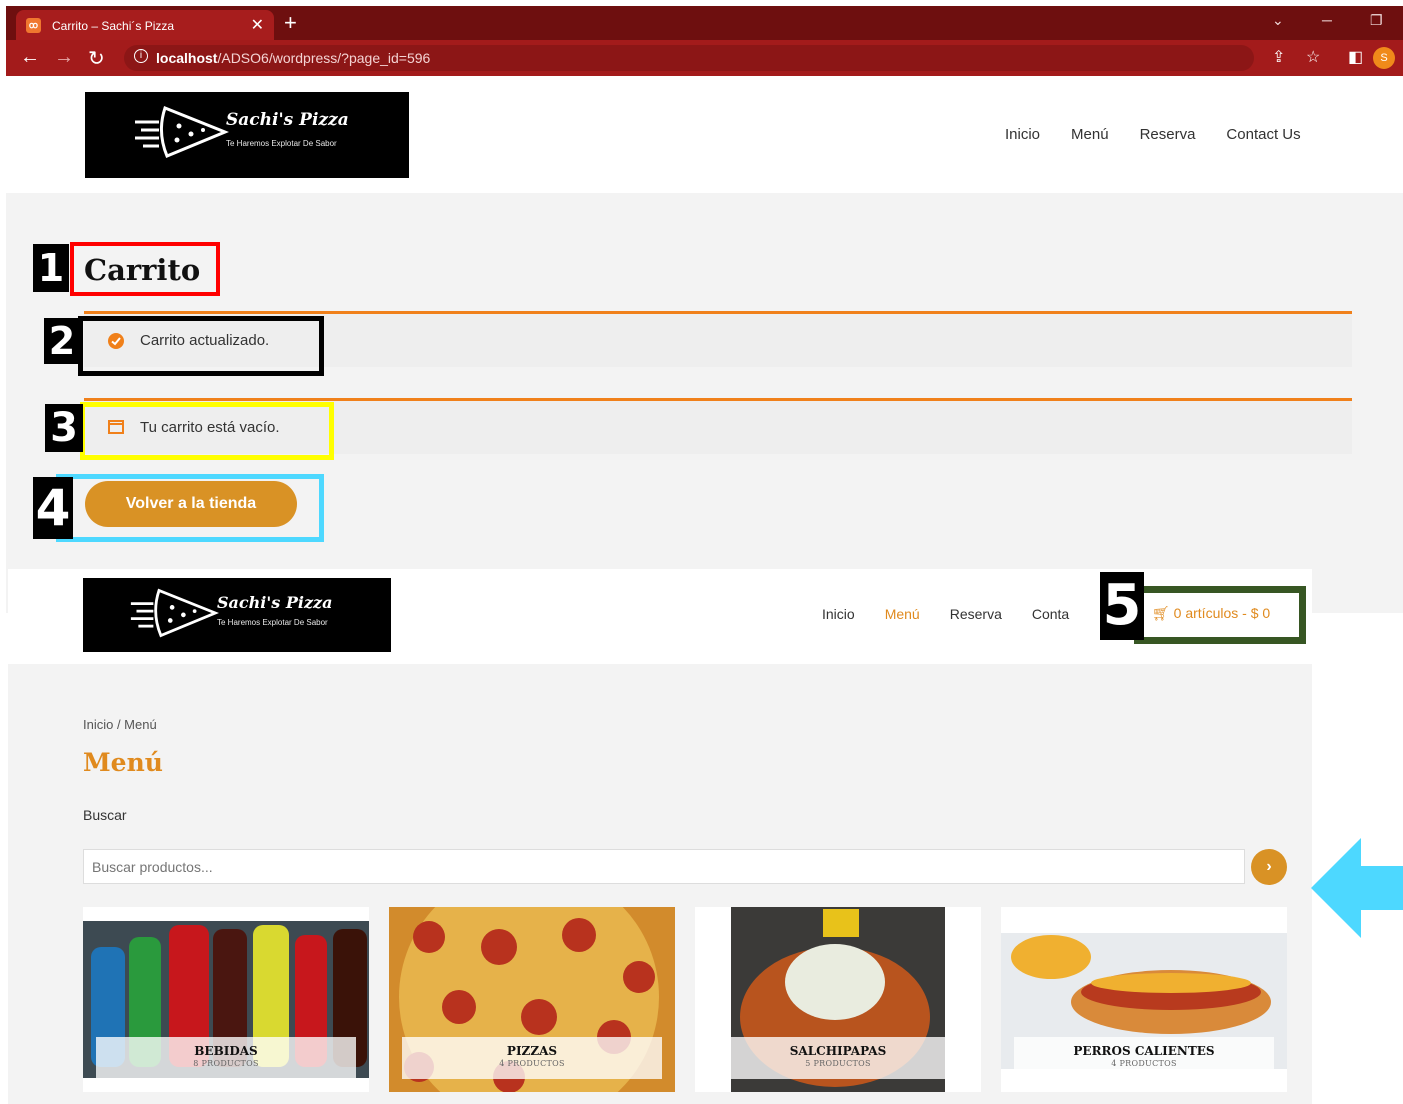 This screenshot has width=1403, height=1104. What do you see at coordinates (64, 428) in the screenshot?
I see `annotation-label-3: 3` at bounding box center [64, 428].